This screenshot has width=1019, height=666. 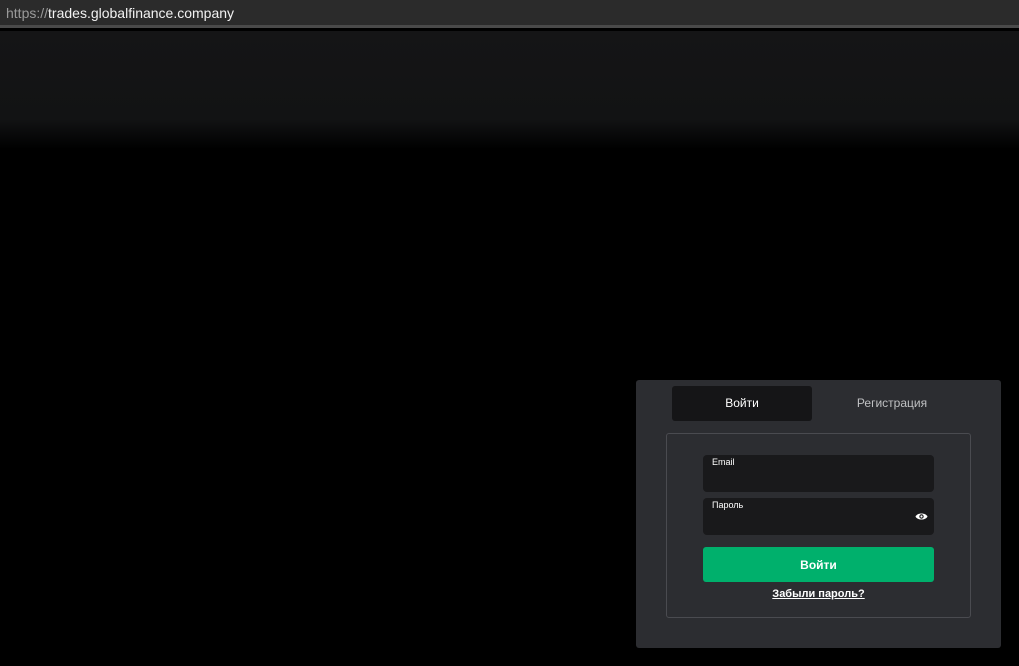 I want to click on eye-icon, so click(x=921, y=516).